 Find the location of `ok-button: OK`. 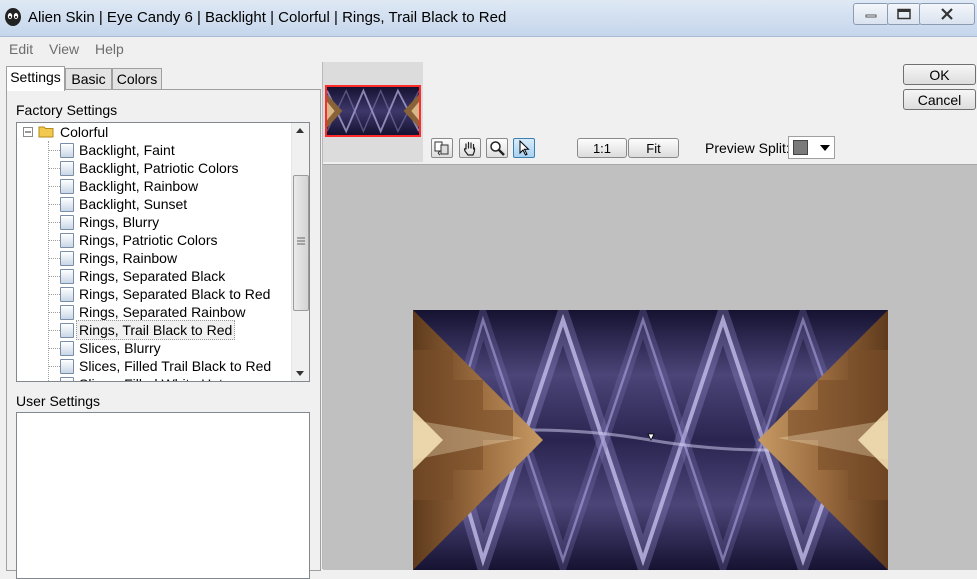

ok-button: OK is located at coordinates (939, 74).